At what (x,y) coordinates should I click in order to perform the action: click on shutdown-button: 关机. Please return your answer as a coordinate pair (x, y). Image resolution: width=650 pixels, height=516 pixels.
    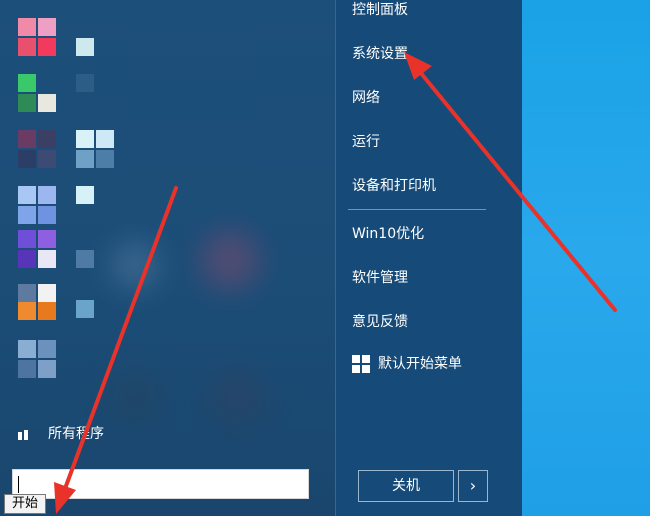
    Looking at the image, I should click on (406, 486).